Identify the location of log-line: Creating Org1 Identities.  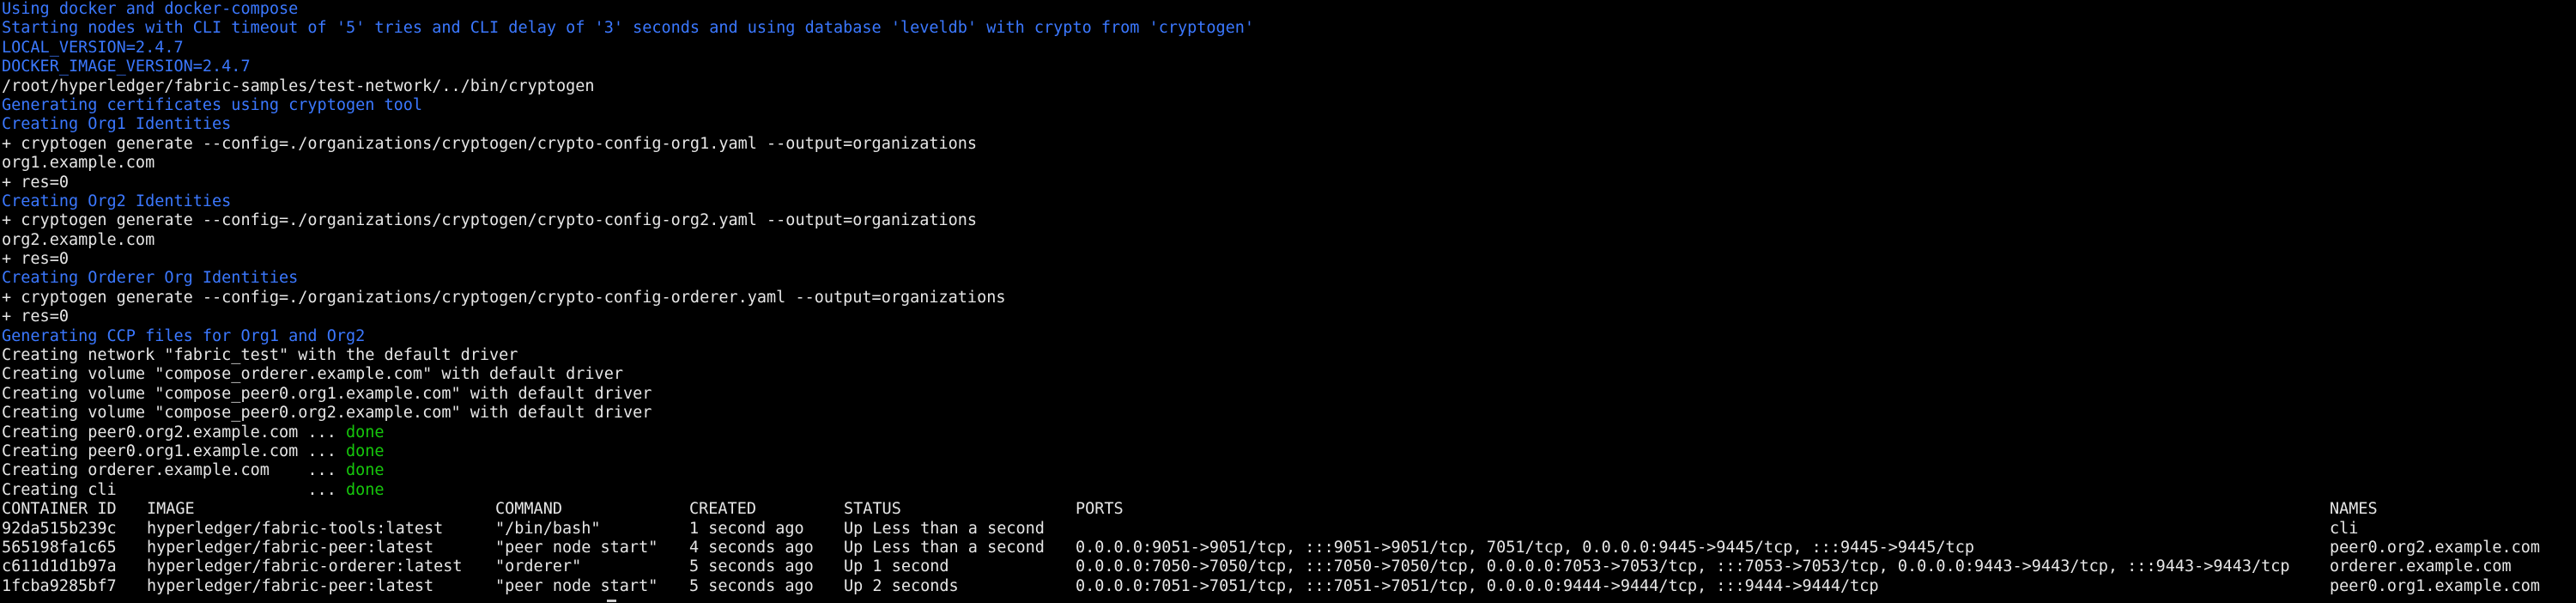
(117, 124).